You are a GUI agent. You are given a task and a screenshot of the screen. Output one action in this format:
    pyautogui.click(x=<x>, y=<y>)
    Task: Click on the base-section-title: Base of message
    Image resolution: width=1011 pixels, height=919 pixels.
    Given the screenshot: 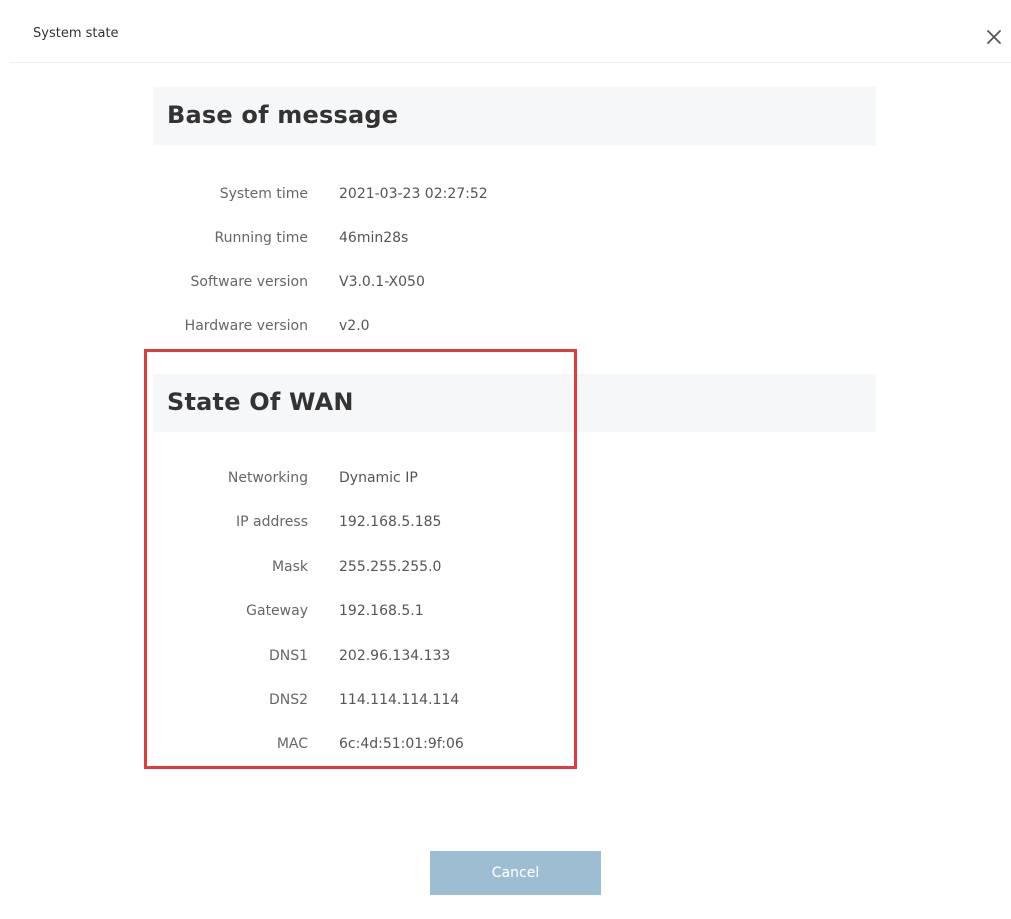 What is the action you would take?
    pyautogui.click(x=283, y=115)
    